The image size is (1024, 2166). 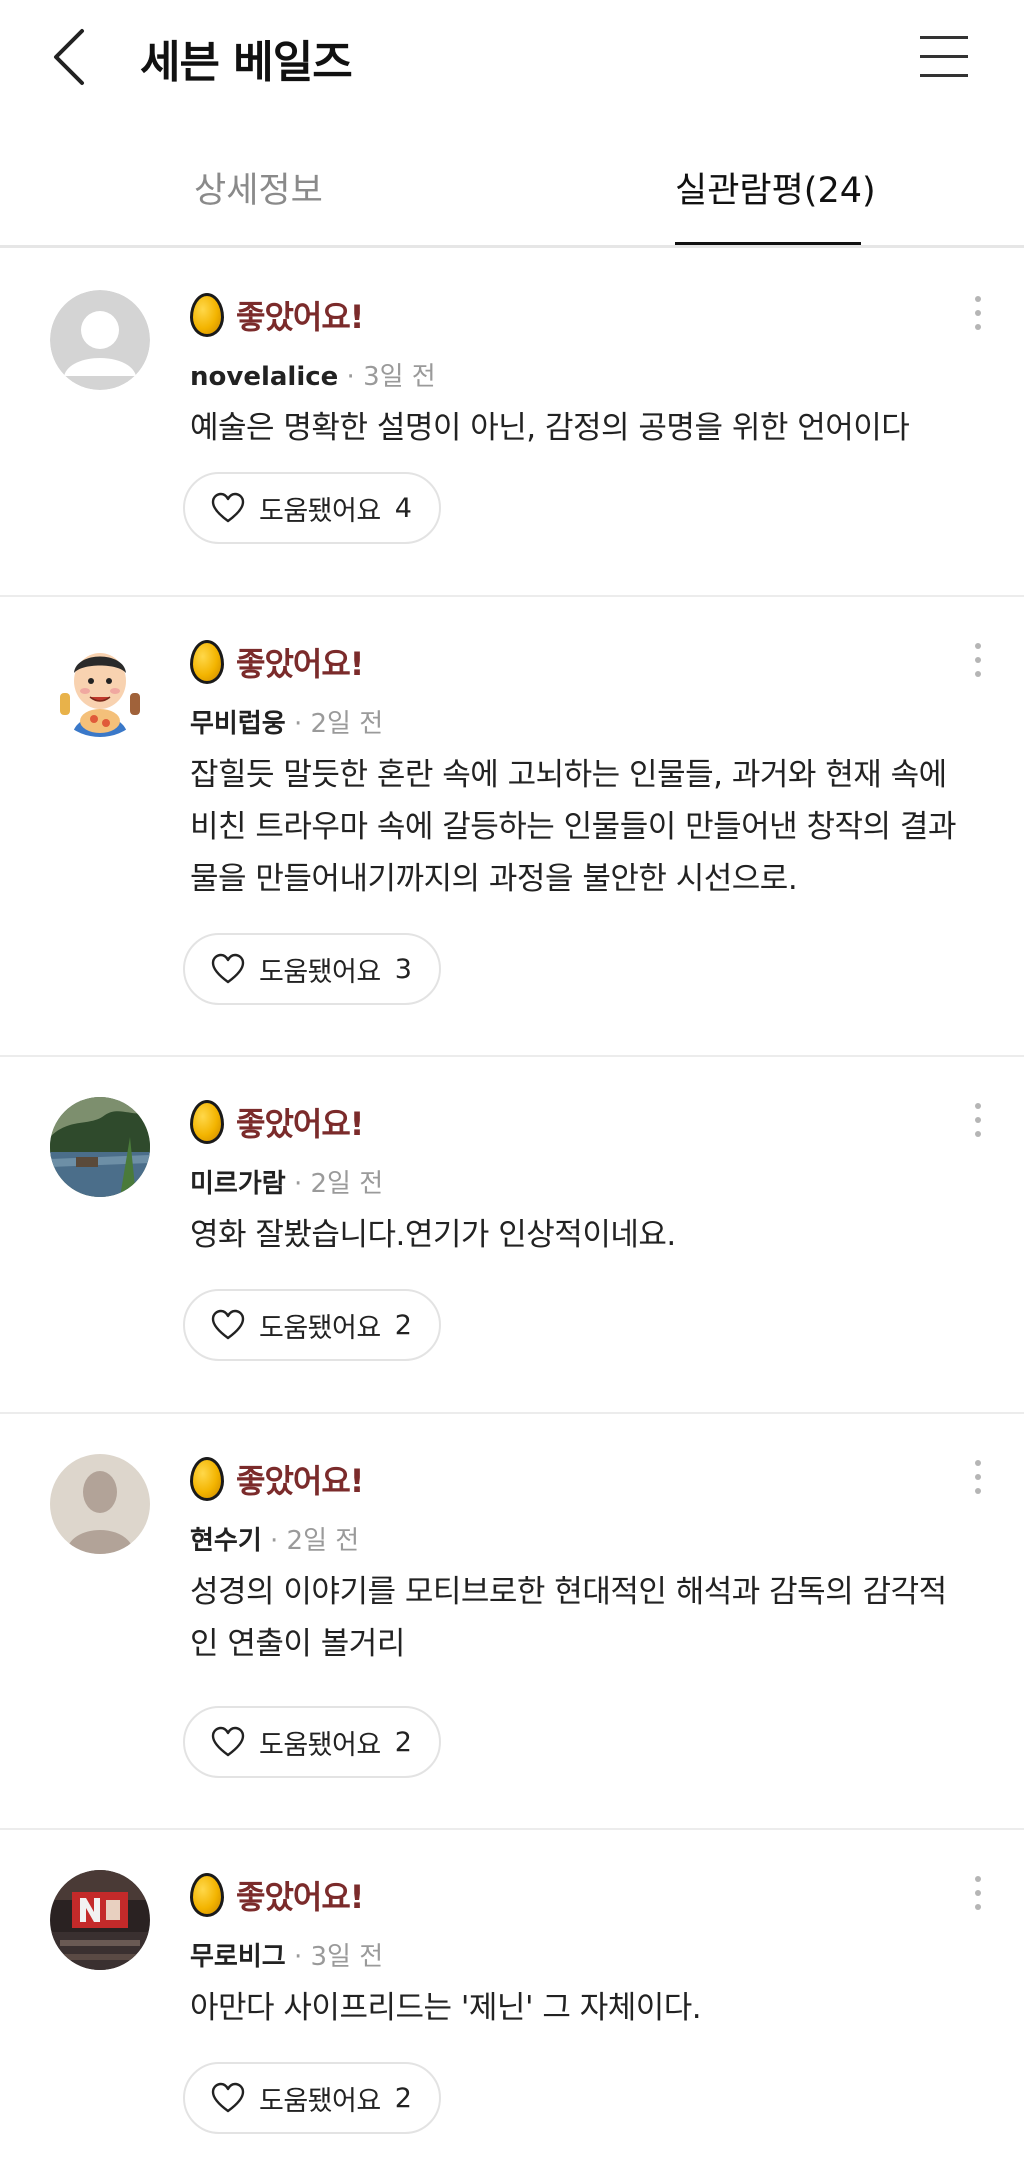 I want to click on review-text: 예술은 명확한 설명이 아닌, 감정의 공명을 위한 언어이다, so click(x=550, y=428).